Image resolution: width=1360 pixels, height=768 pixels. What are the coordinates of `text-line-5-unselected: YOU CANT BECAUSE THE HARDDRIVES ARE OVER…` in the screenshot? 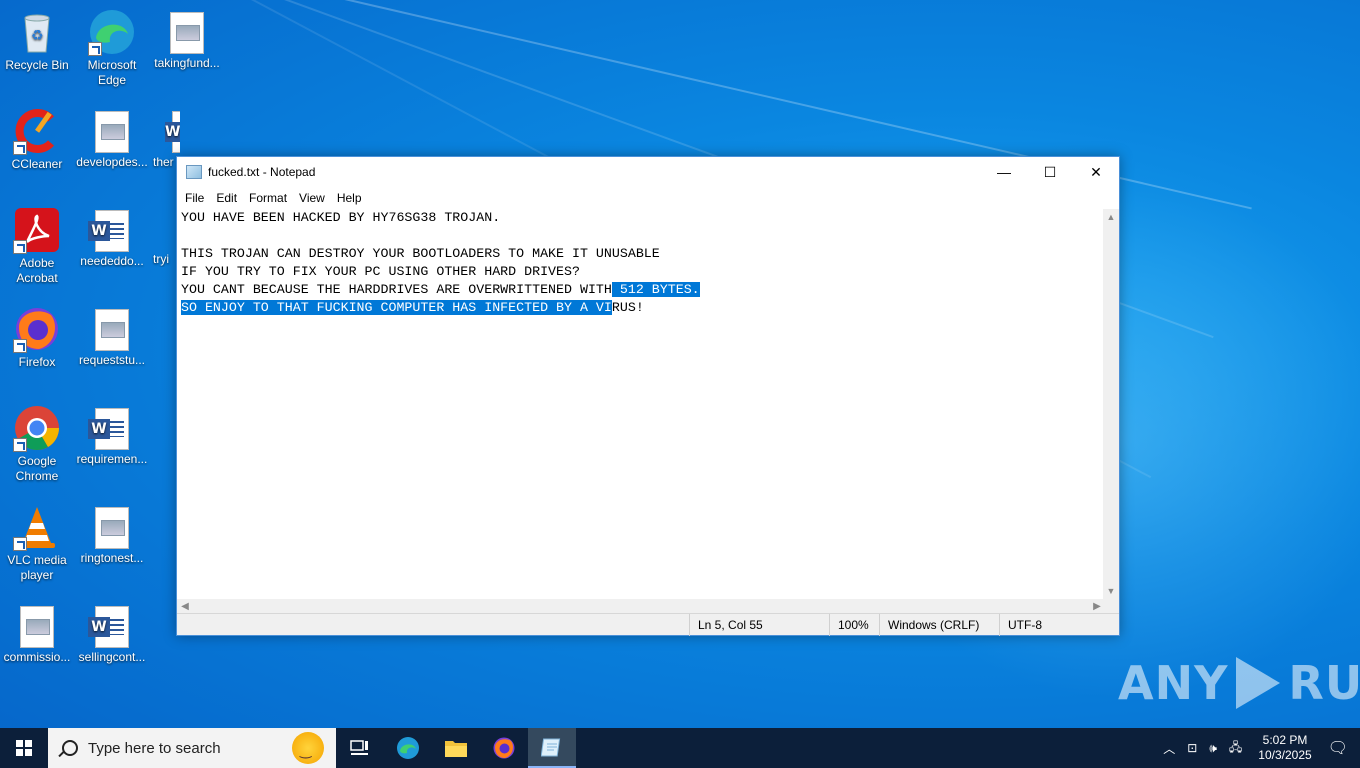 It's located at (396, 289).